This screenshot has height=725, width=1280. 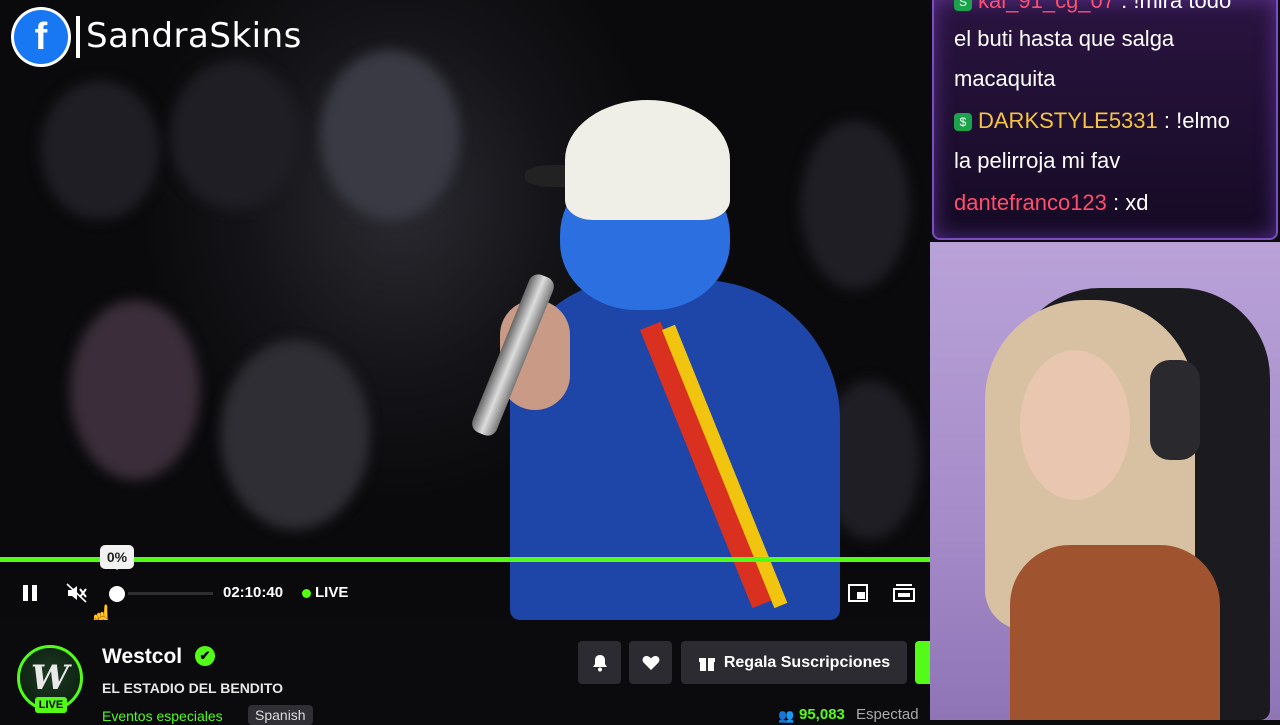 What do you see at coordinates (78, 37) in the screenshot?
I see `watermark-divider` at bounding box center [78, 37].